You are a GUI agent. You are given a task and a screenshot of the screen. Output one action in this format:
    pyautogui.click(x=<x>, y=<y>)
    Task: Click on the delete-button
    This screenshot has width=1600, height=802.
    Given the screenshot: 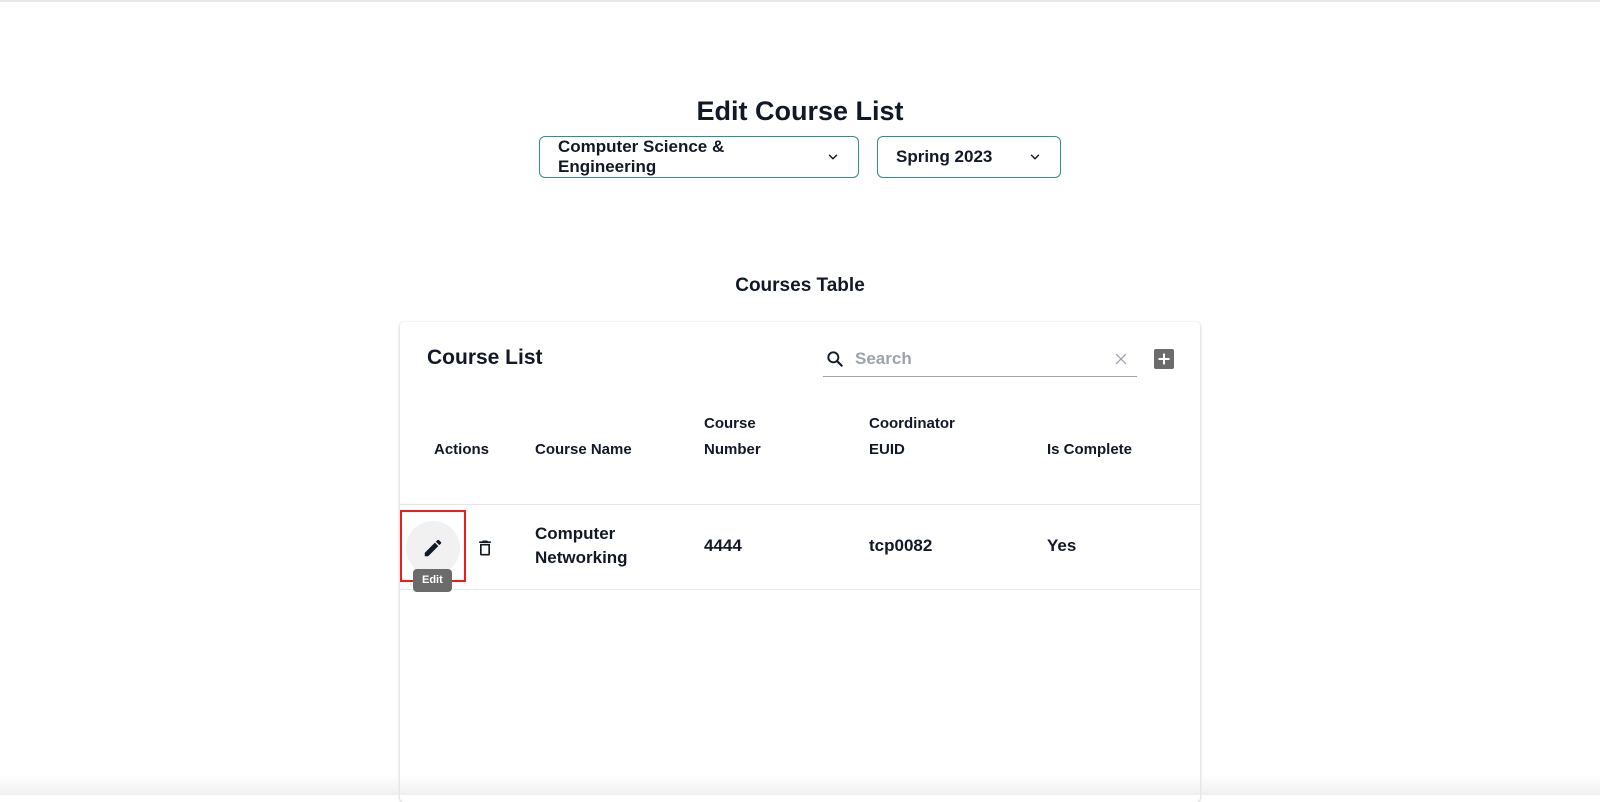 What is the action you would take?
    pyautogui.click(x=485, y=548)
    